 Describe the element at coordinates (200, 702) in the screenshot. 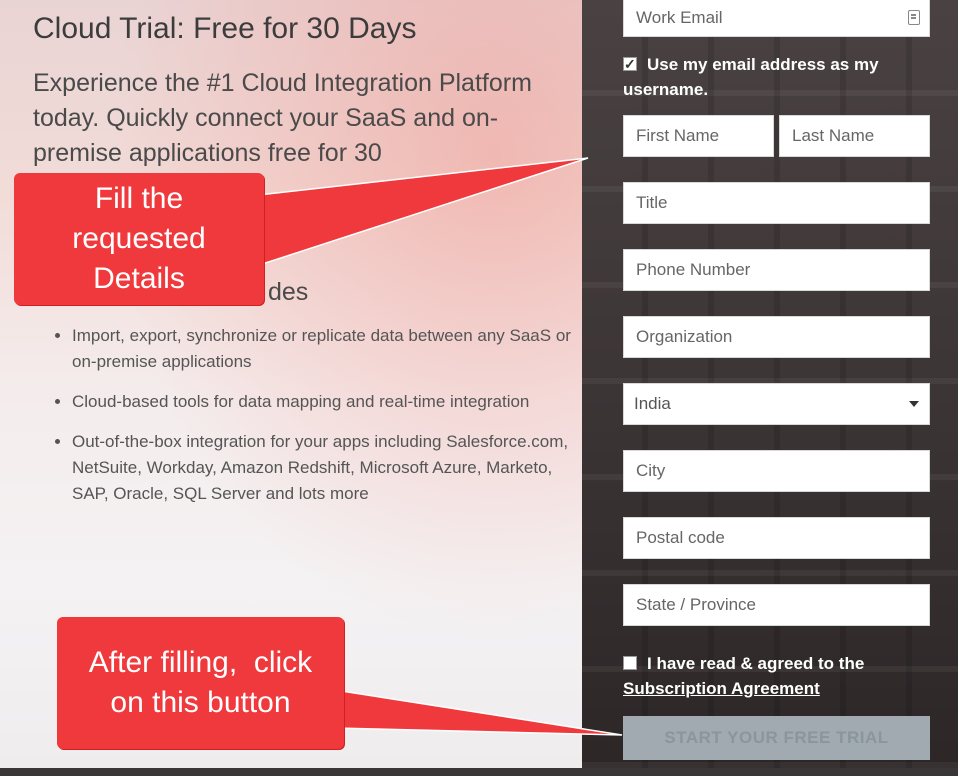

I see `callout-line: on this button` at that location.